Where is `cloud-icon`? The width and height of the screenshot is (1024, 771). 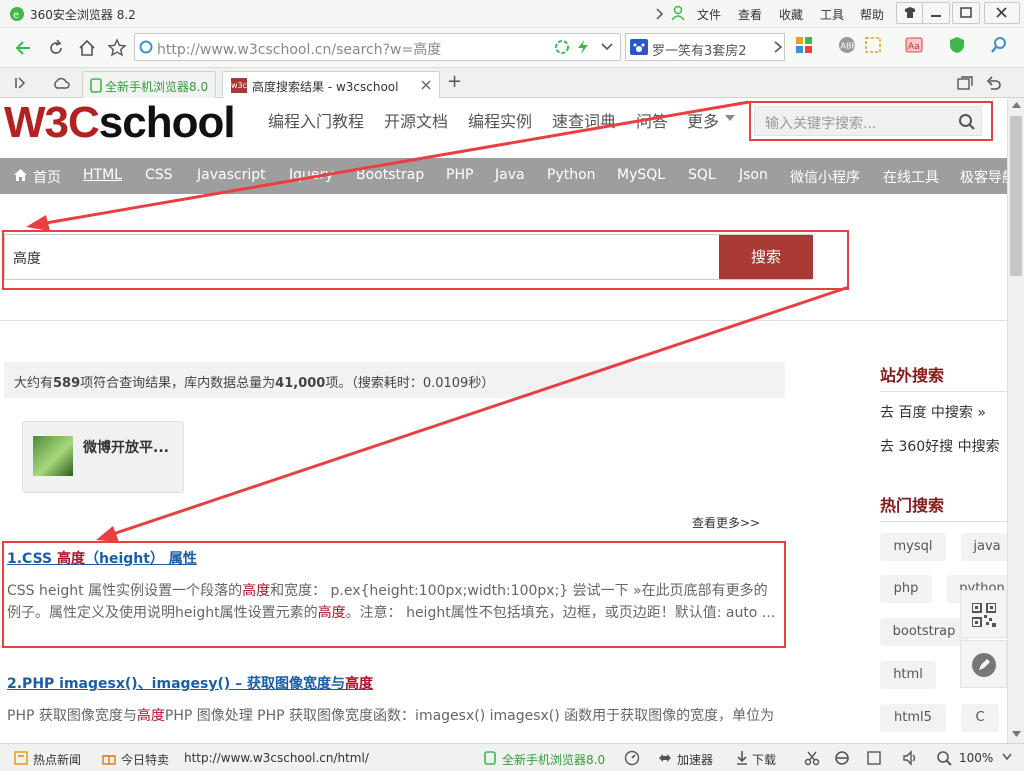 cloud-icon is located at coordinates (61, 83).